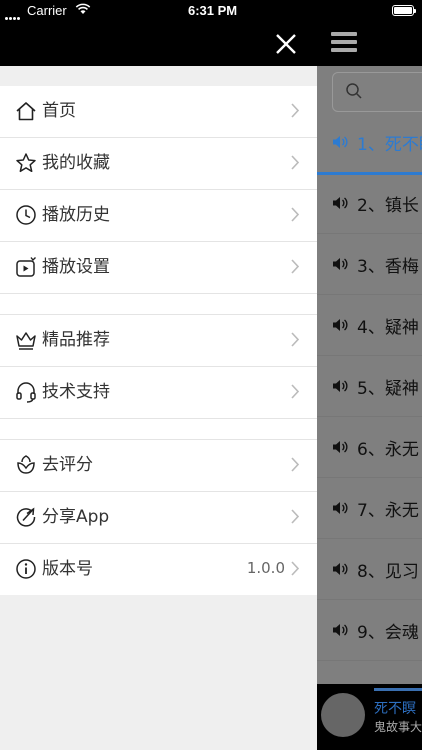 This screenshot has width=422, height=750. I want to click on track-row: 9、会魂, so click(369, 630).